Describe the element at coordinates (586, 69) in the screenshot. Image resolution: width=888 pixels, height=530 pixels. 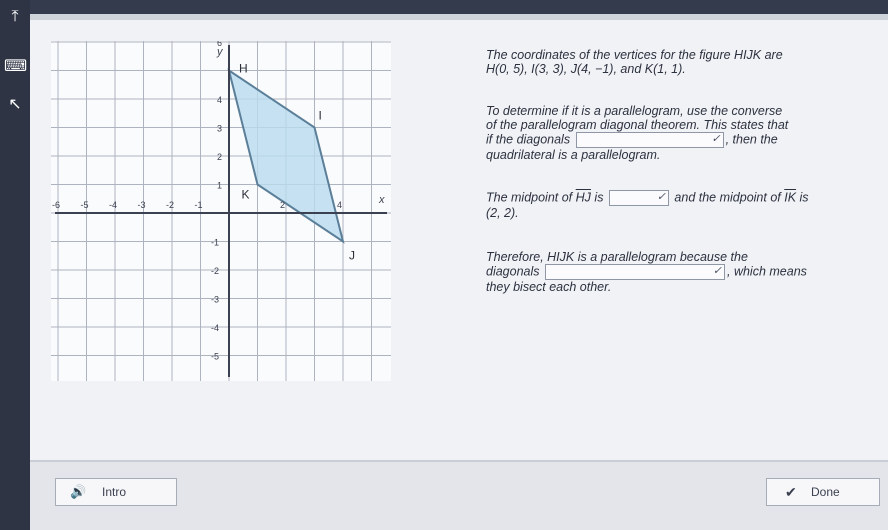
I see `coordinates-line-2: H(0, 5), I(3, 3), J(4, −1), and K(1, 1).` at that location.